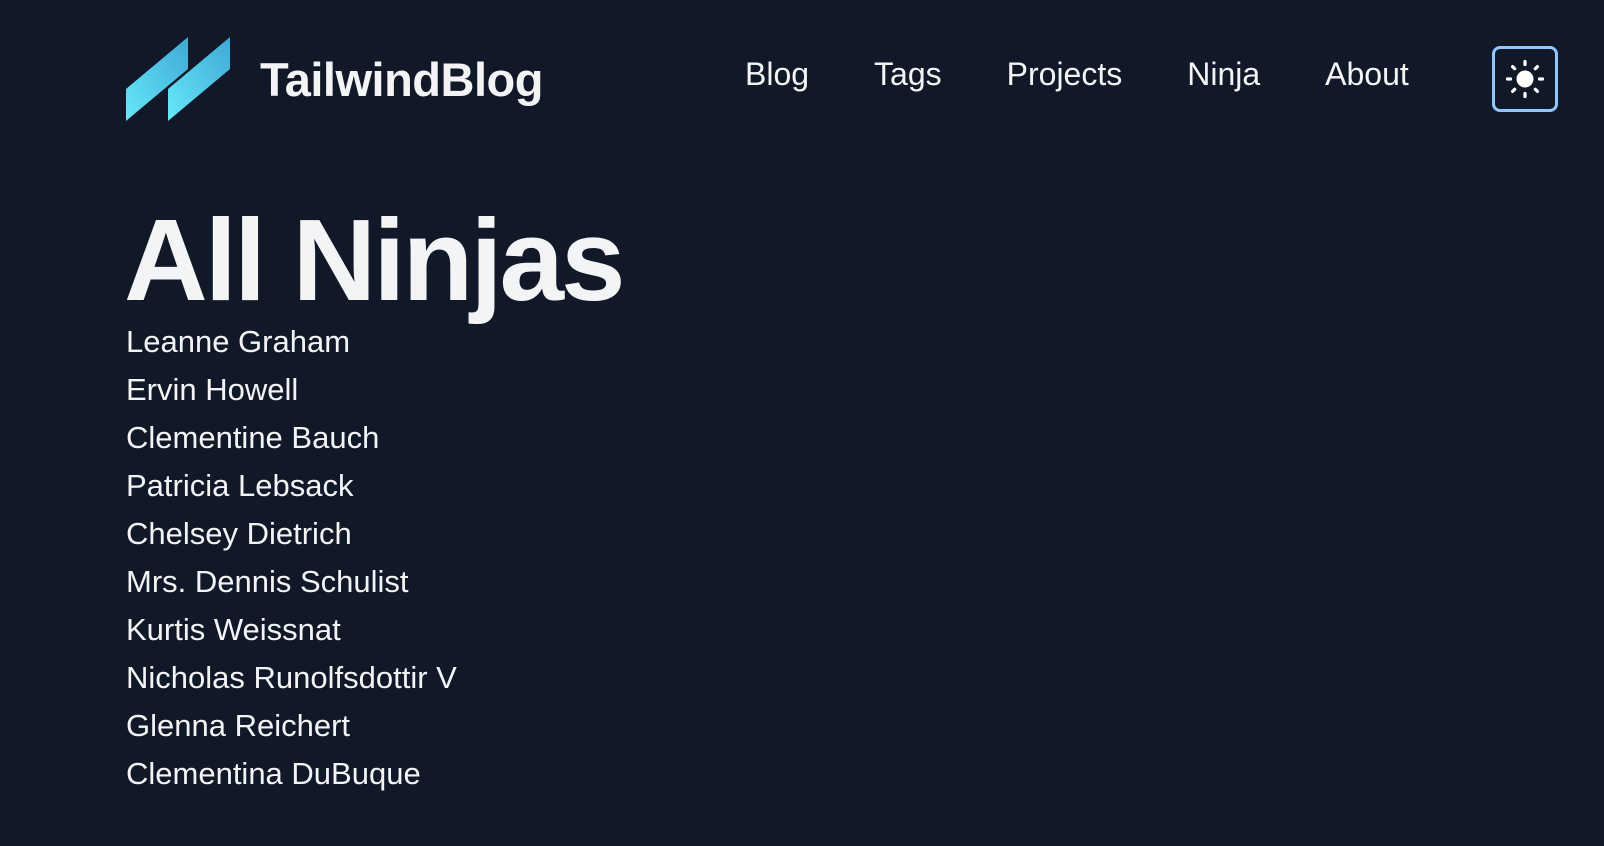 This screenshot has width=1604, height=846. I want to click on main-nav: Blog Tags Projects Ninja About, so click(1077, 74).